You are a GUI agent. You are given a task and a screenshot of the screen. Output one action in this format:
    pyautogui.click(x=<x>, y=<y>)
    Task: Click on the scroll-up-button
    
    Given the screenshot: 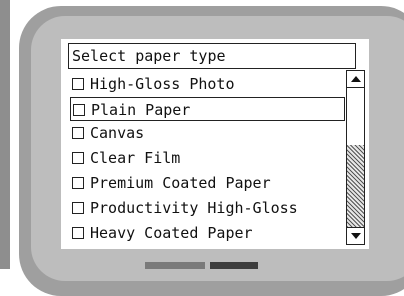 What is the action you would take?
    pyautogui.click(x=355, y=79)
    